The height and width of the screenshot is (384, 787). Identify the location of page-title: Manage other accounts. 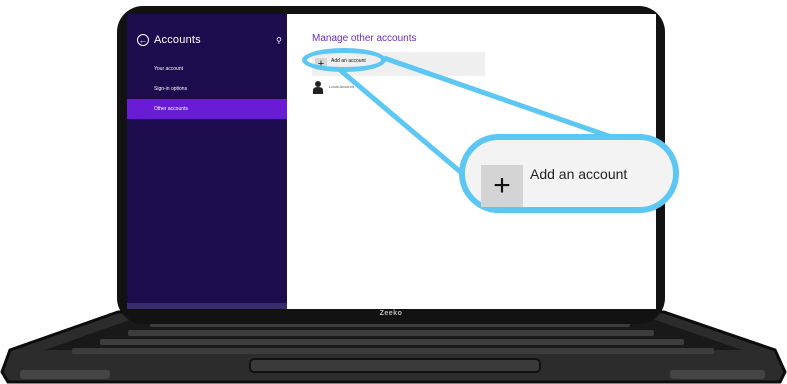
(364, 38).